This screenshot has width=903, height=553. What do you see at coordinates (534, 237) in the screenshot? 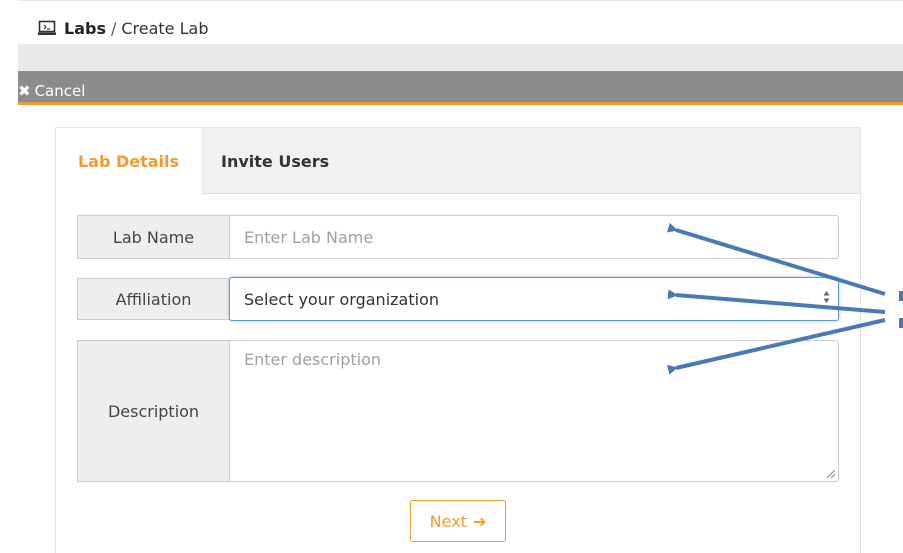
I see `lab-name-input: Enter Lab Name` at bounding box center [534, 237].